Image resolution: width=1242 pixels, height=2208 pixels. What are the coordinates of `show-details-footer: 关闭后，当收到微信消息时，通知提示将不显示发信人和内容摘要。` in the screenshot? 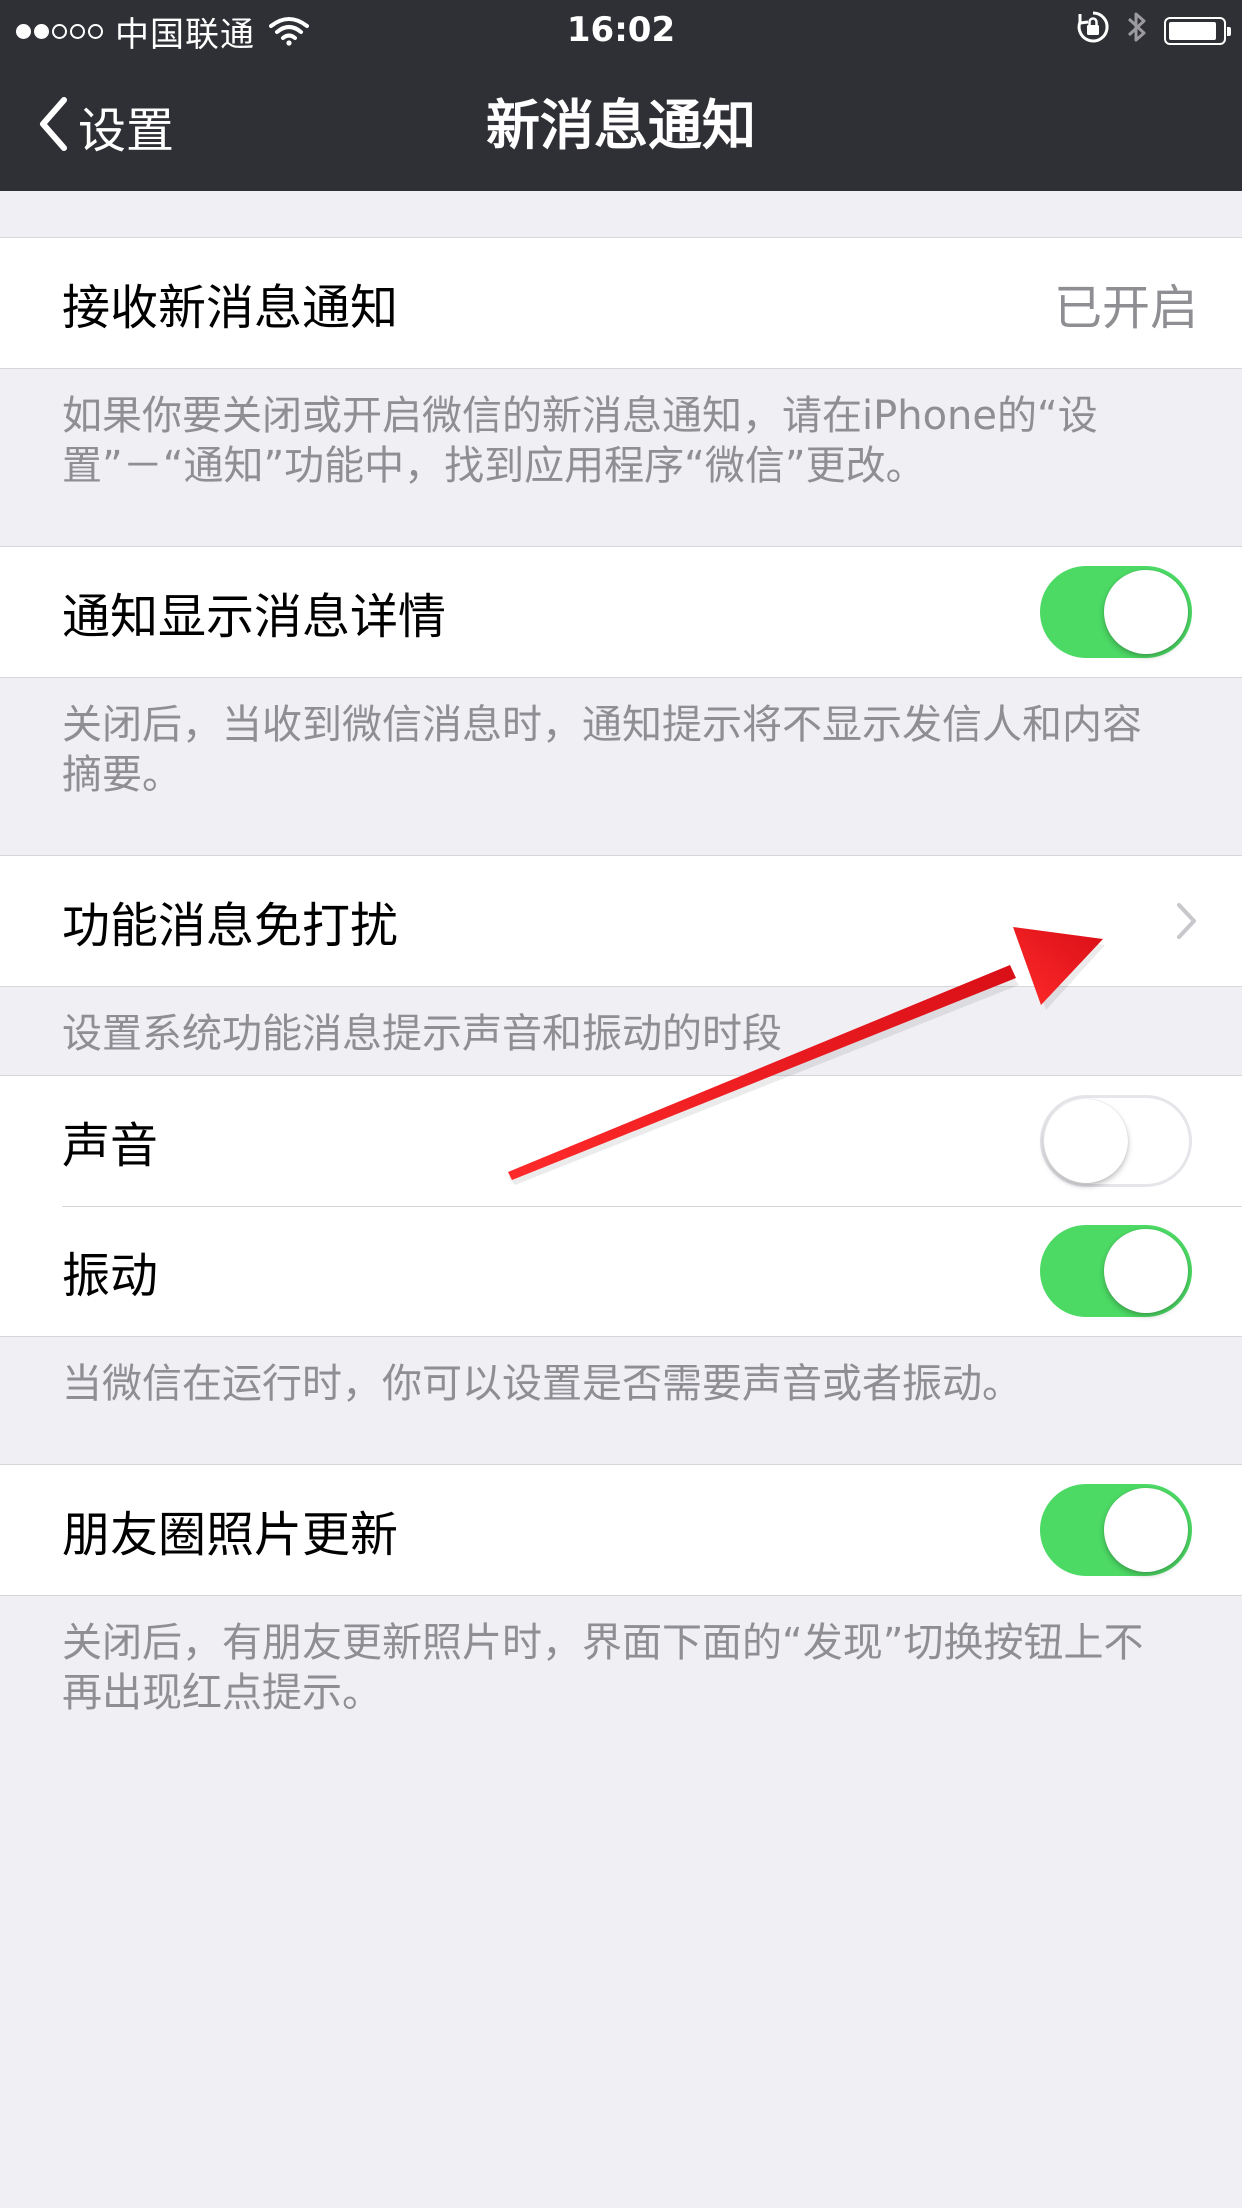 It's located at (602, 750).